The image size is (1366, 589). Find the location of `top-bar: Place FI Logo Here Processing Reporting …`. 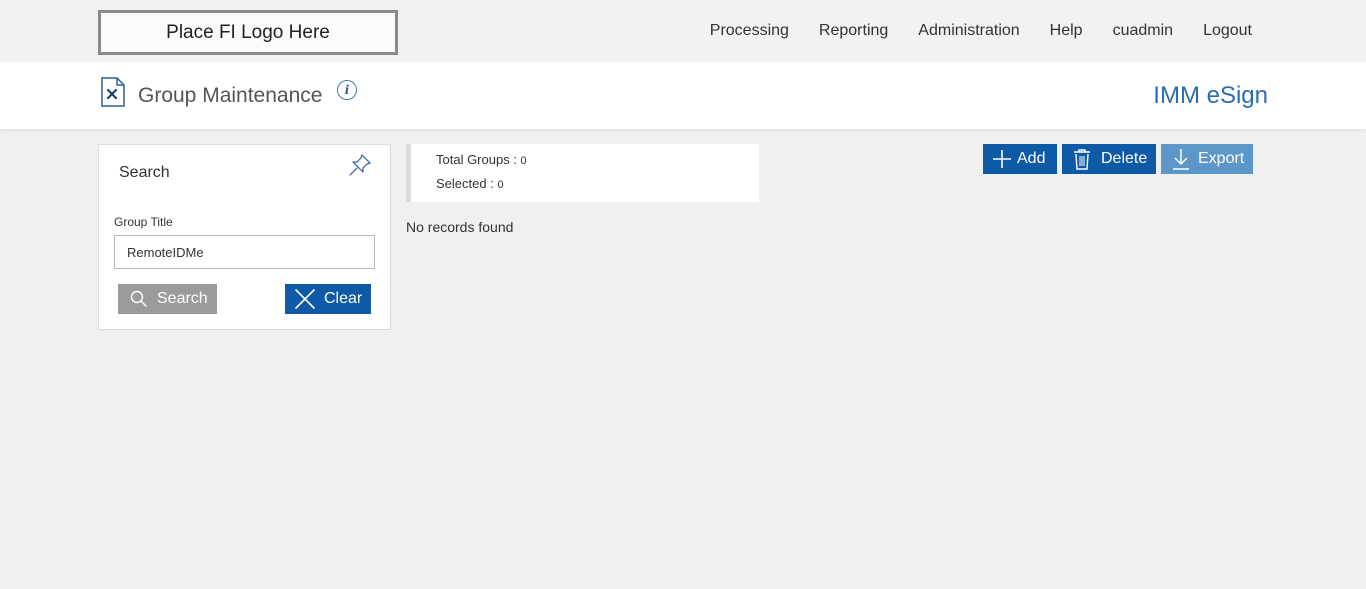

top-bar: Place FI Logo Here Processing Reporting … is located at coordinates (683, 31).